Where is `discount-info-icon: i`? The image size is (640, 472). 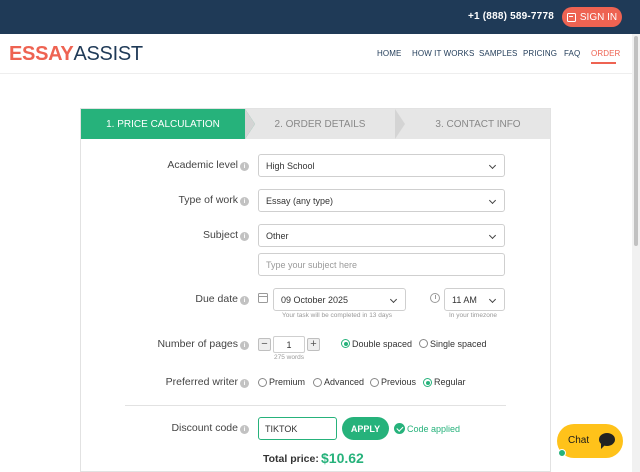 discount-info-icon: i is located at coordinates (244, 429).